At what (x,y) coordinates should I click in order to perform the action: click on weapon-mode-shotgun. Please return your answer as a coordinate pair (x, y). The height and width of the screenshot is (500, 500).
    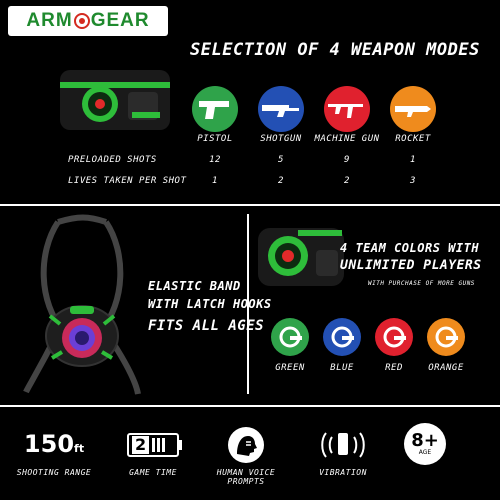
    Looking at the image, I should click on (281, 109).